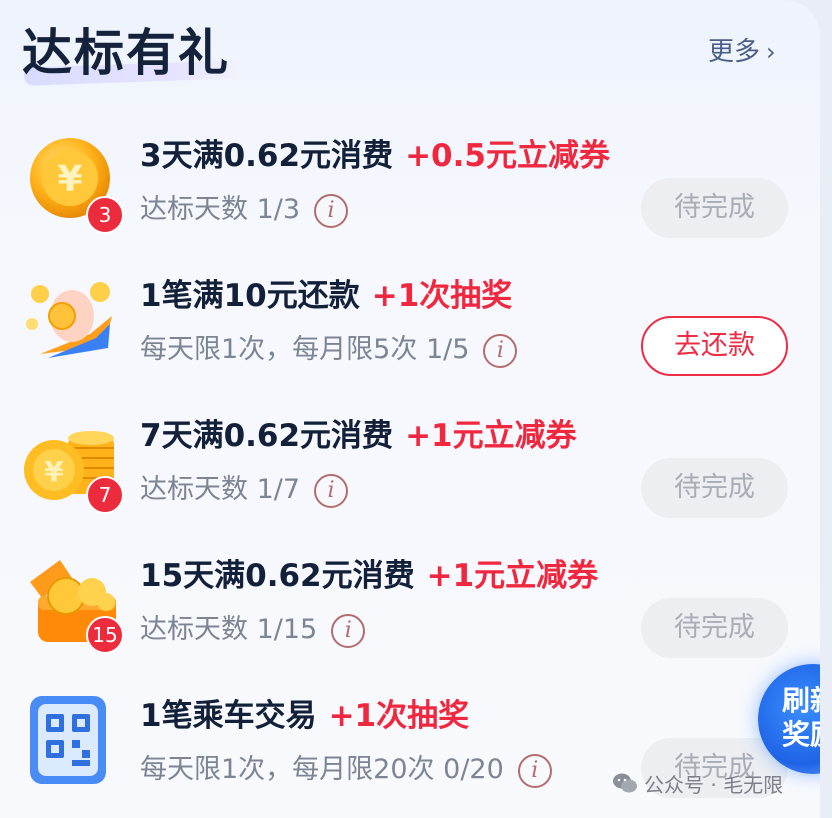  What do you see at coordinates (346, 770) in the screenshot?
I see `task-progress: 每天限1次，每月限20次 0/20 i` at bounding box center [346, 770].